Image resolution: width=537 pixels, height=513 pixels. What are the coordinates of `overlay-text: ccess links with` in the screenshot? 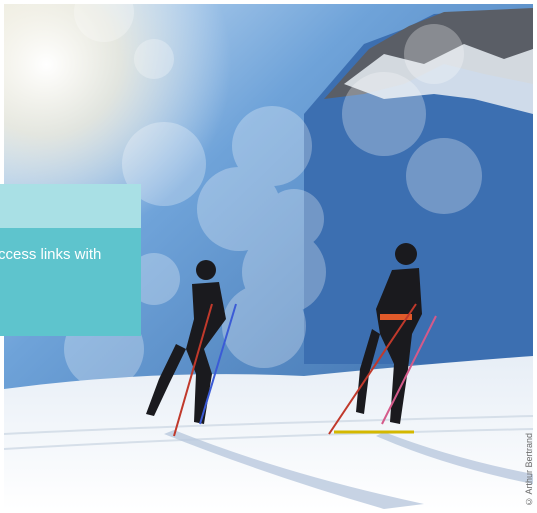 It's located at (51, 254).